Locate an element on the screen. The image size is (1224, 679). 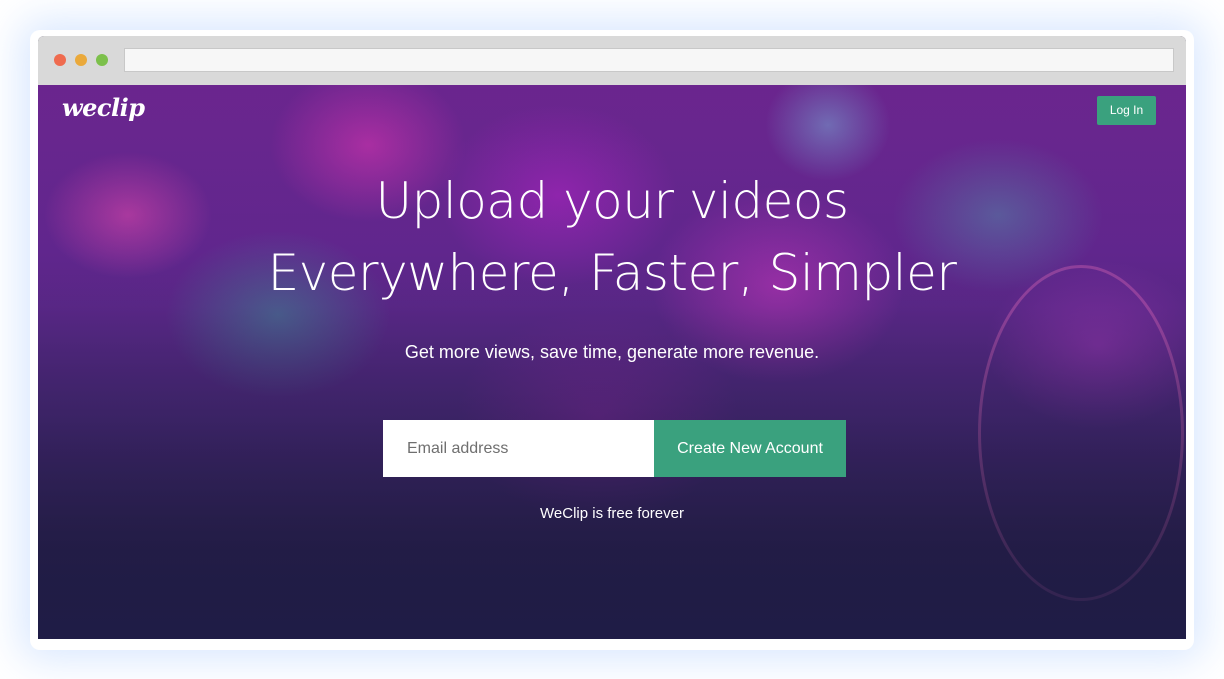
weclip-logo: weclip is located at coordinates (103, 107).